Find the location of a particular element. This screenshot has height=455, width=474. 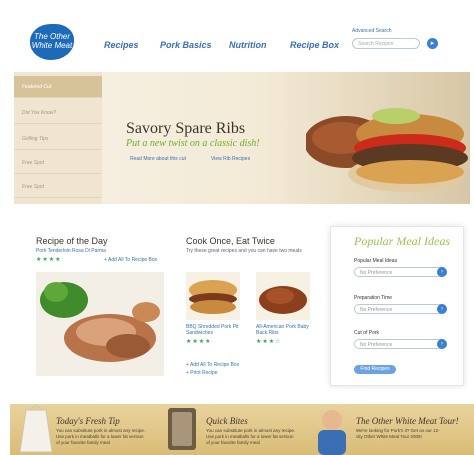

nav-pork-basics: Pork Basics is located at coordinates (186, 45).